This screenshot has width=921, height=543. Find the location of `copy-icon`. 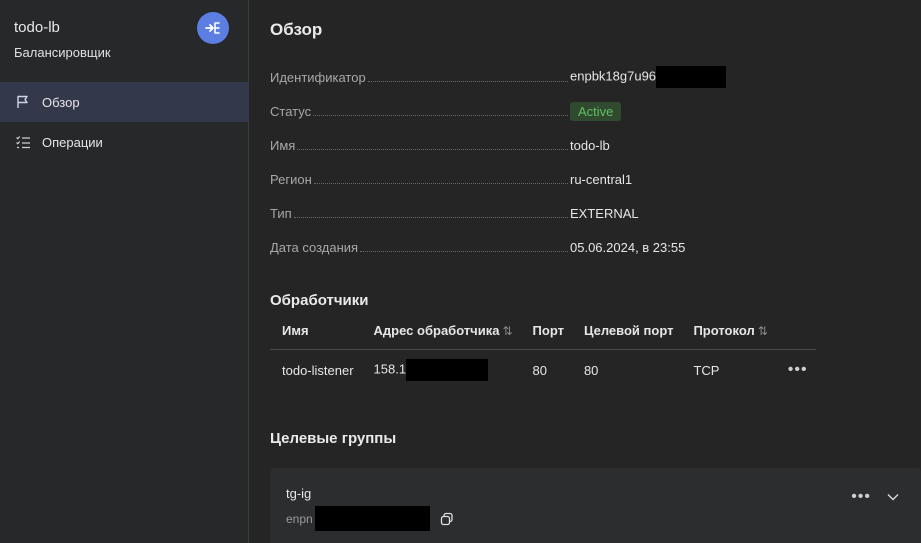

copy-icon is located at coordinates (447, 519).